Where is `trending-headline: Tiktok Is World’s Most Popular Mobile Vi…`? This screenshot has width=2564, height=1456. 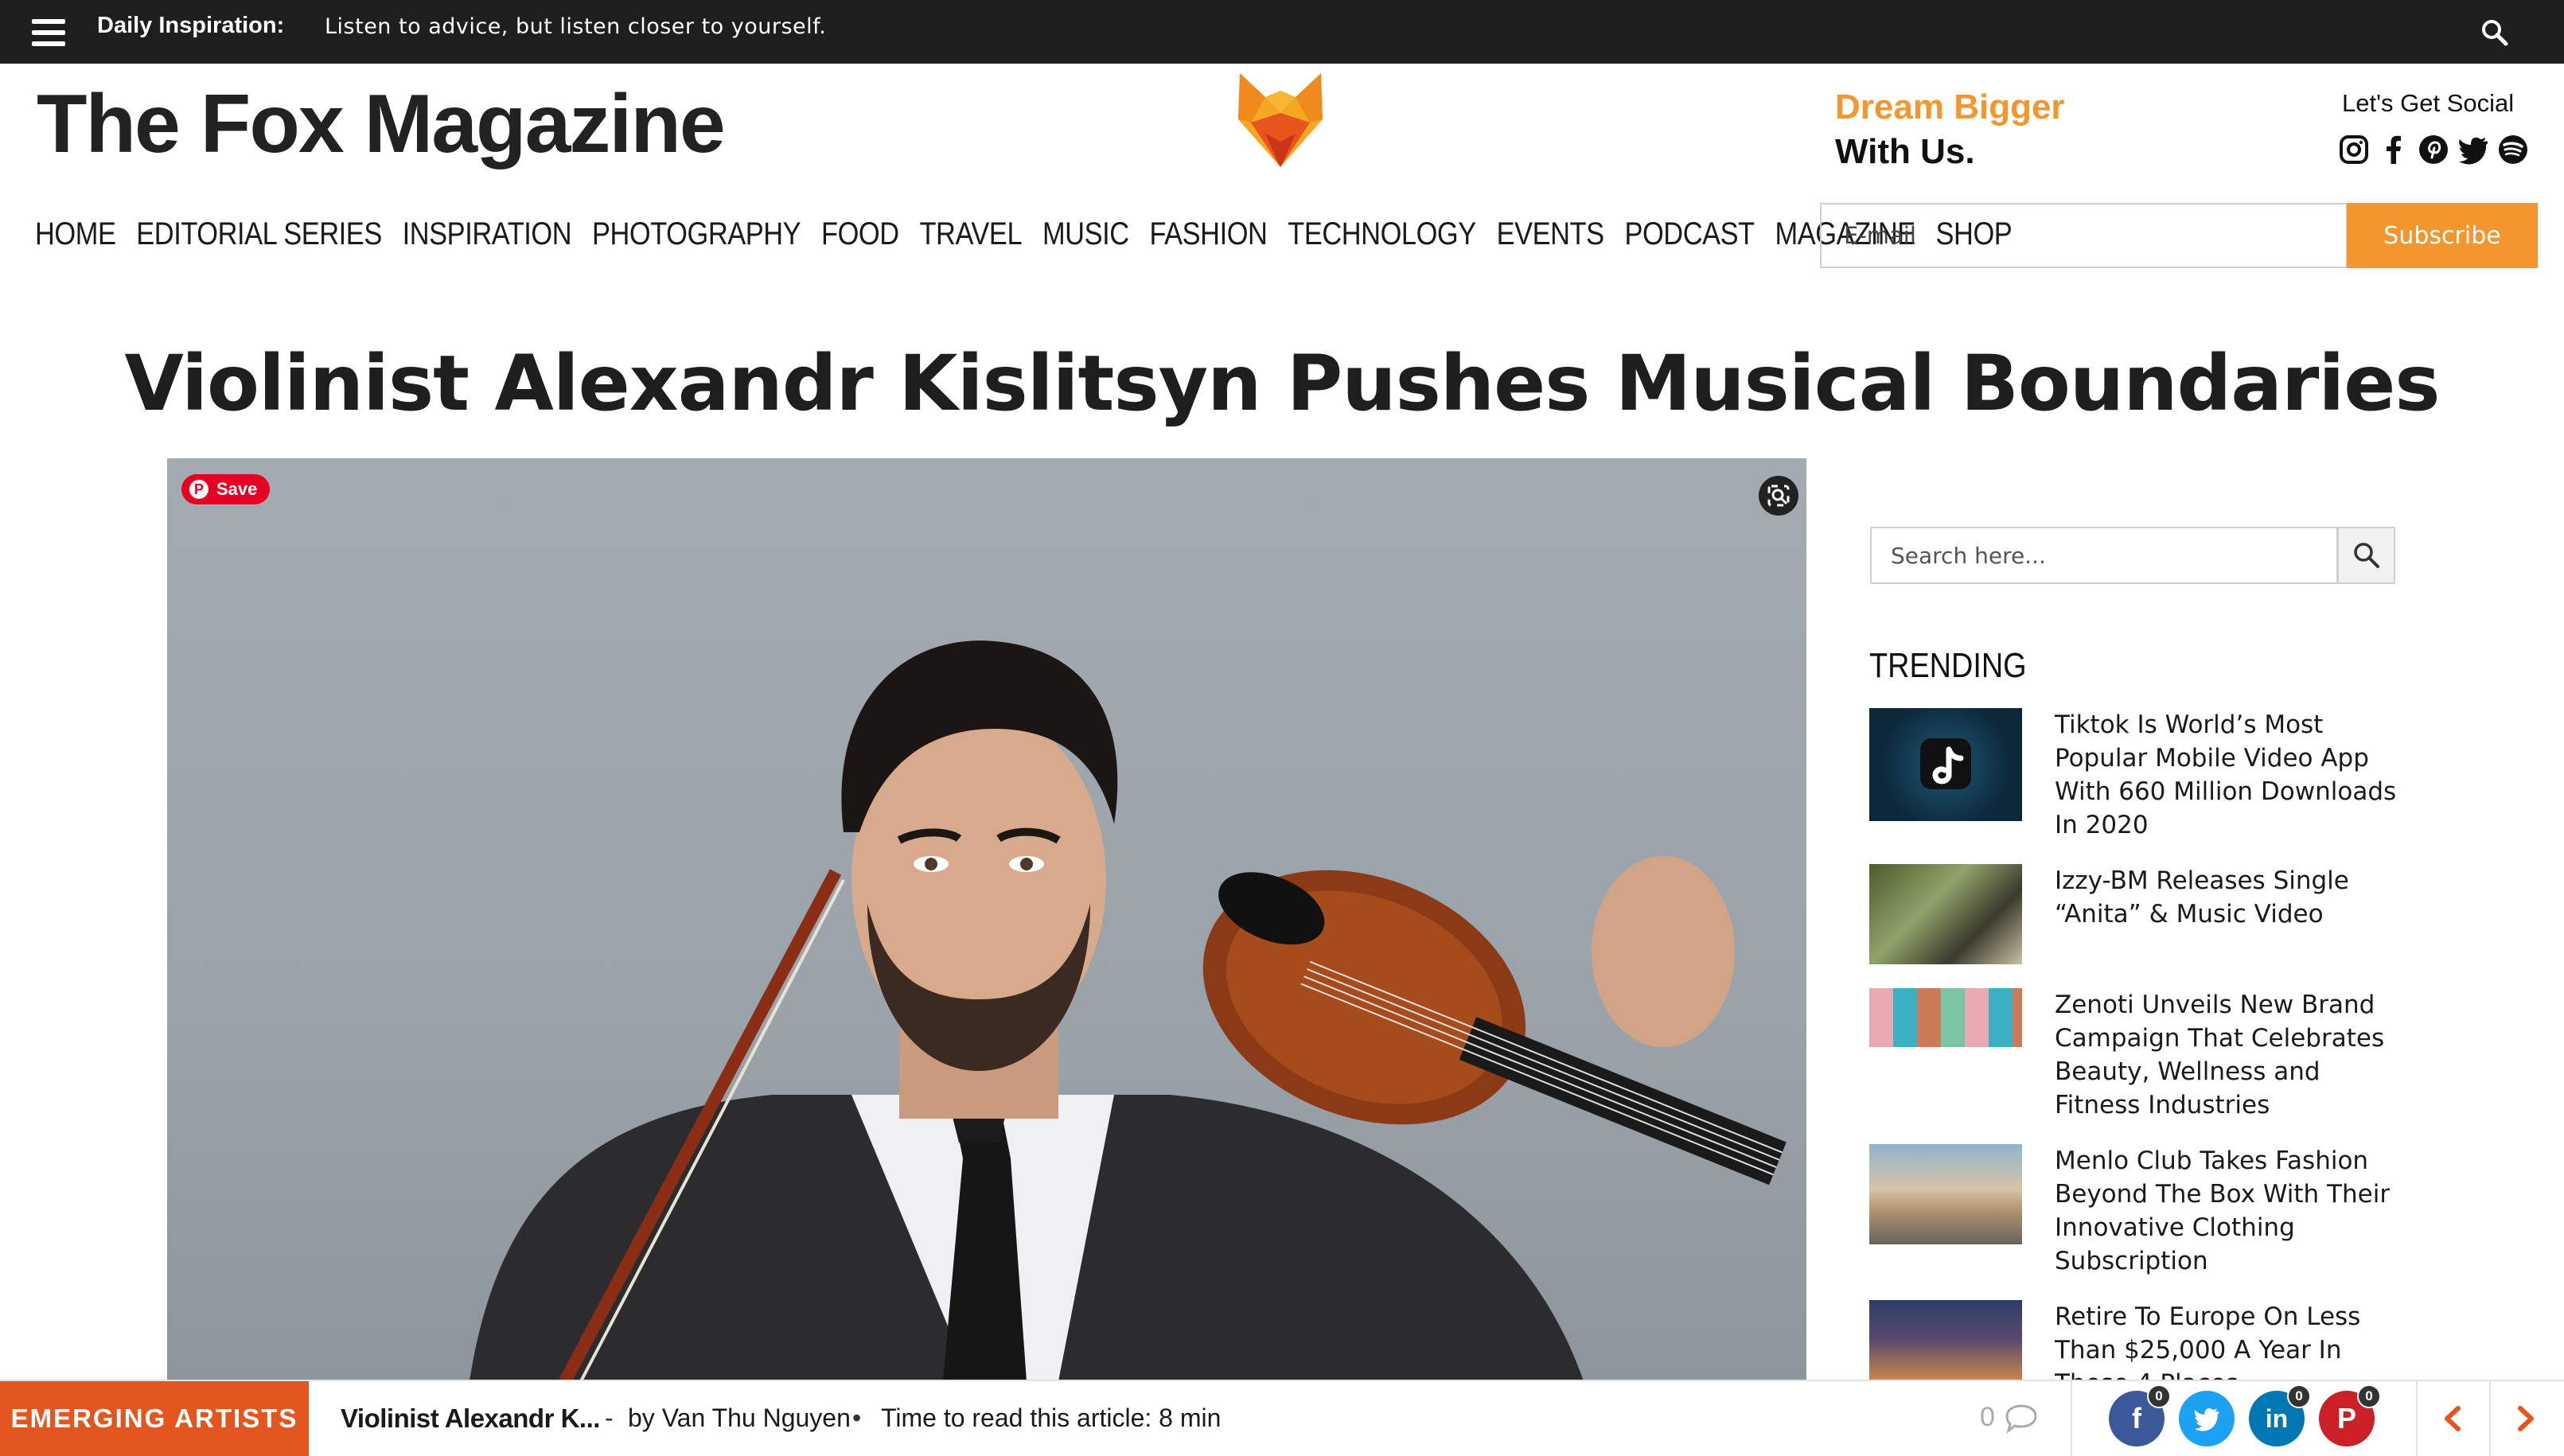 trending-headline: Tiktok Is World’s Most Popular Mobile Vi… is located at coordinates (2226, 775).